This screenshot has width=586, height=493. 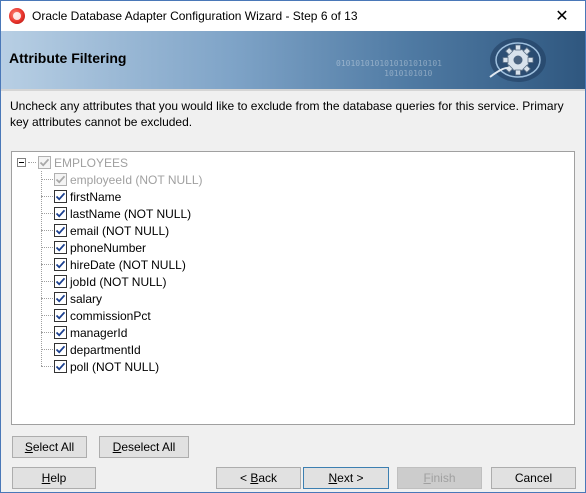 What do you see at coordinates (46, 478) in the screenshot?
I see `help-mnemonic: H` at bounding box center [46, 478].